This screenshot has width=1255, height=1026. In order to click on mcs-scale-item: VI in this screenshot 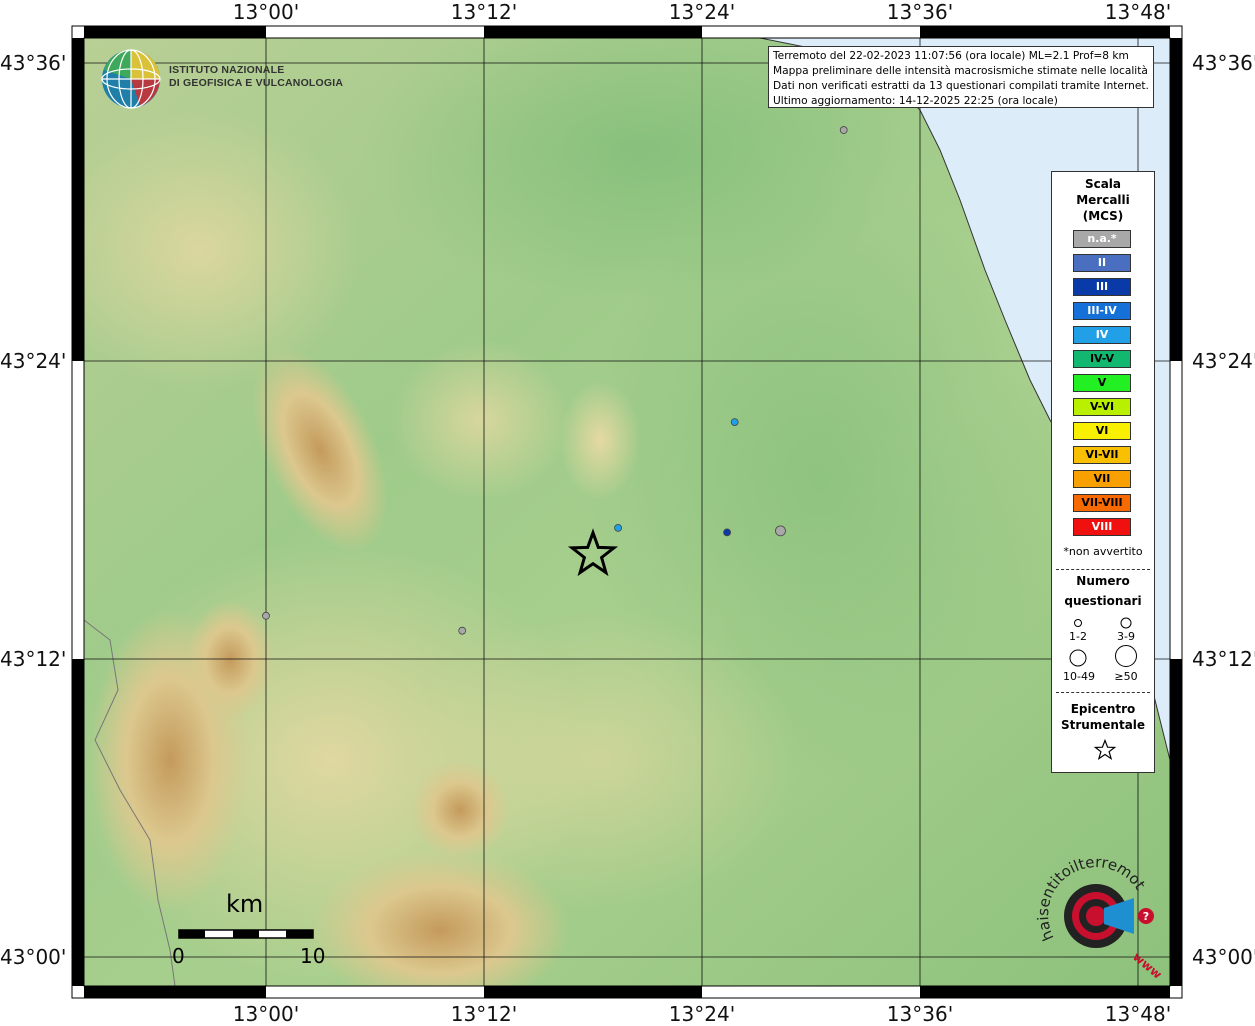, I will do `click(1102, 431)`.